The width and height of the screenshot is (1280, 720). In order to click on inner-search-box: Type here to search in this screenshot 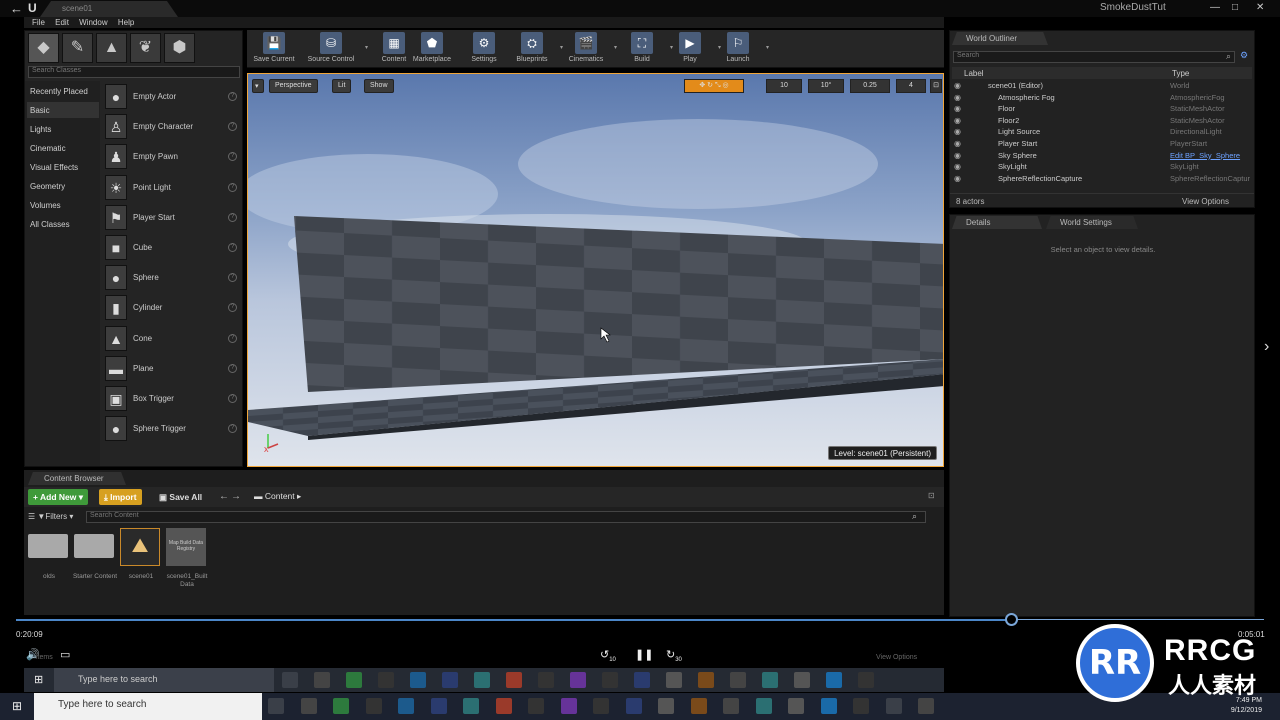, I will do `click(164, 680)`.